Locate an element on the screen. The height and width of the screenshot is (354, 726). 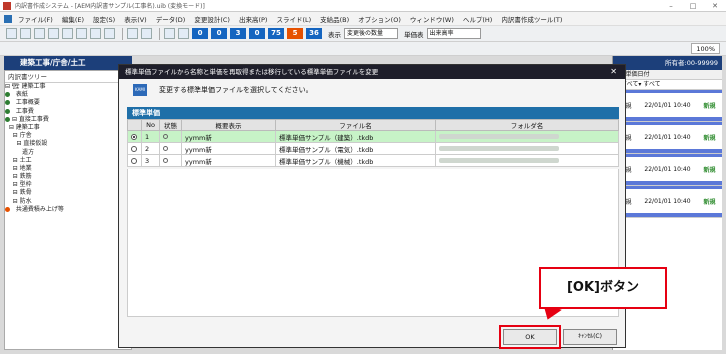
calc-icon is located at coordinates (169, 33).